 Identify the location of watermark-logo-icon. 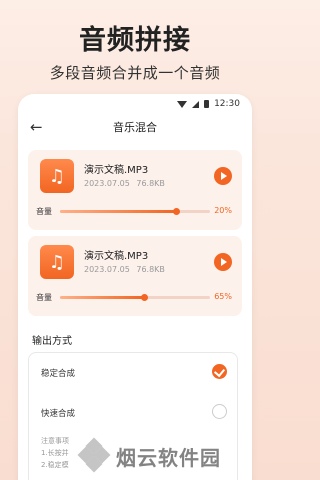
(94, 455).